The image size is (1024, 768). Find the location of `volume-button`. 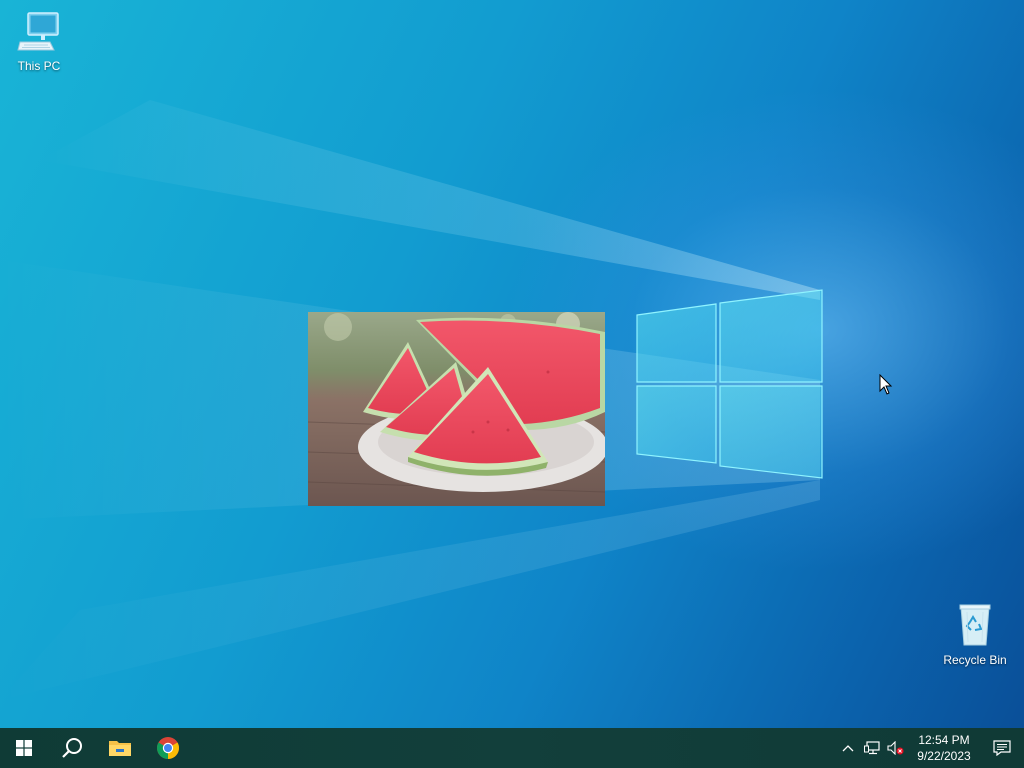

volume-button is located at coordinates (896, 748).